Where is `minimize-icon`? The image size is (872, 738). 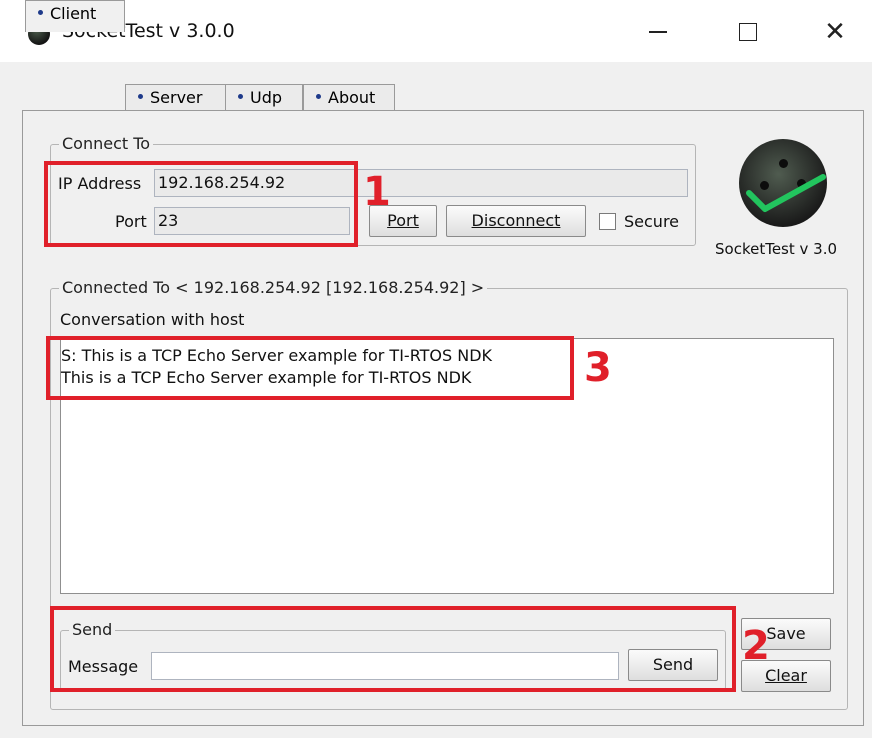 minimize-icon is located at coordinates (658, 32).